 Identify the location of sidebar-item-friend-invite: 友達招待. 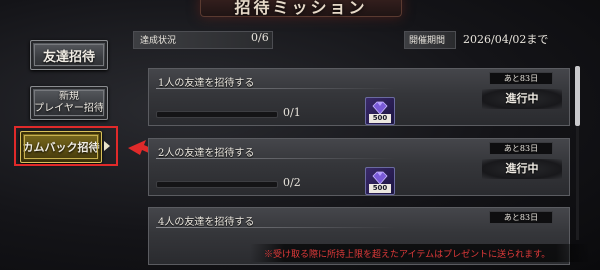
(69, 55).